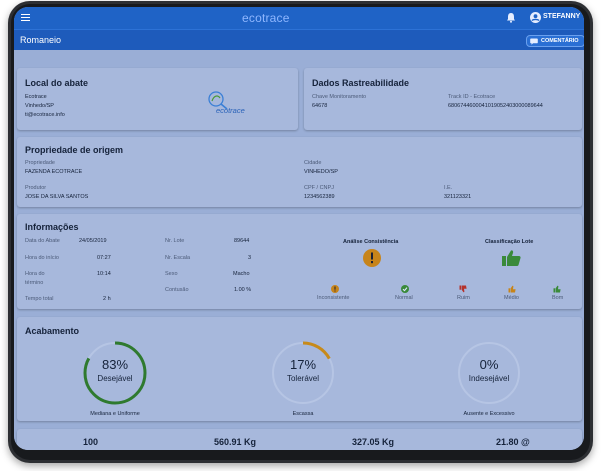 This screenshot has width=601, height=471. Describe the element at coordinates (57, 197) in the screenshot. I see `produtor-value: JOSE DA SILVA SANTOS` at that location.